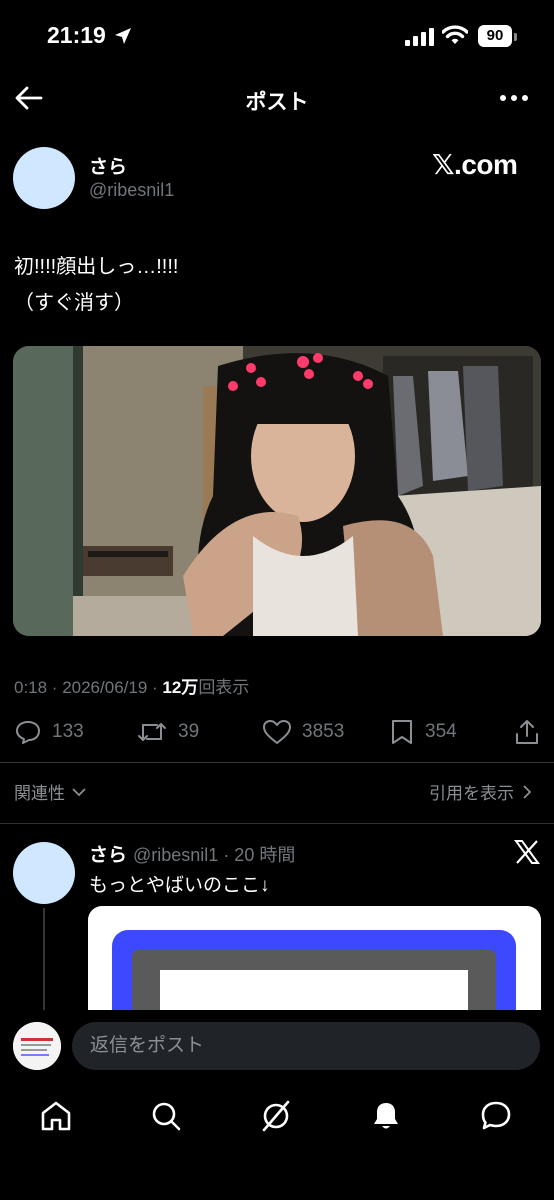 Image resolution: width=554 pixels, height=1200 pixels. Describe the element at coordinates (96, 267) in the screenshot. I see `post-text-line-1: 初!!!!顔出しっ…!!!!` at that location.